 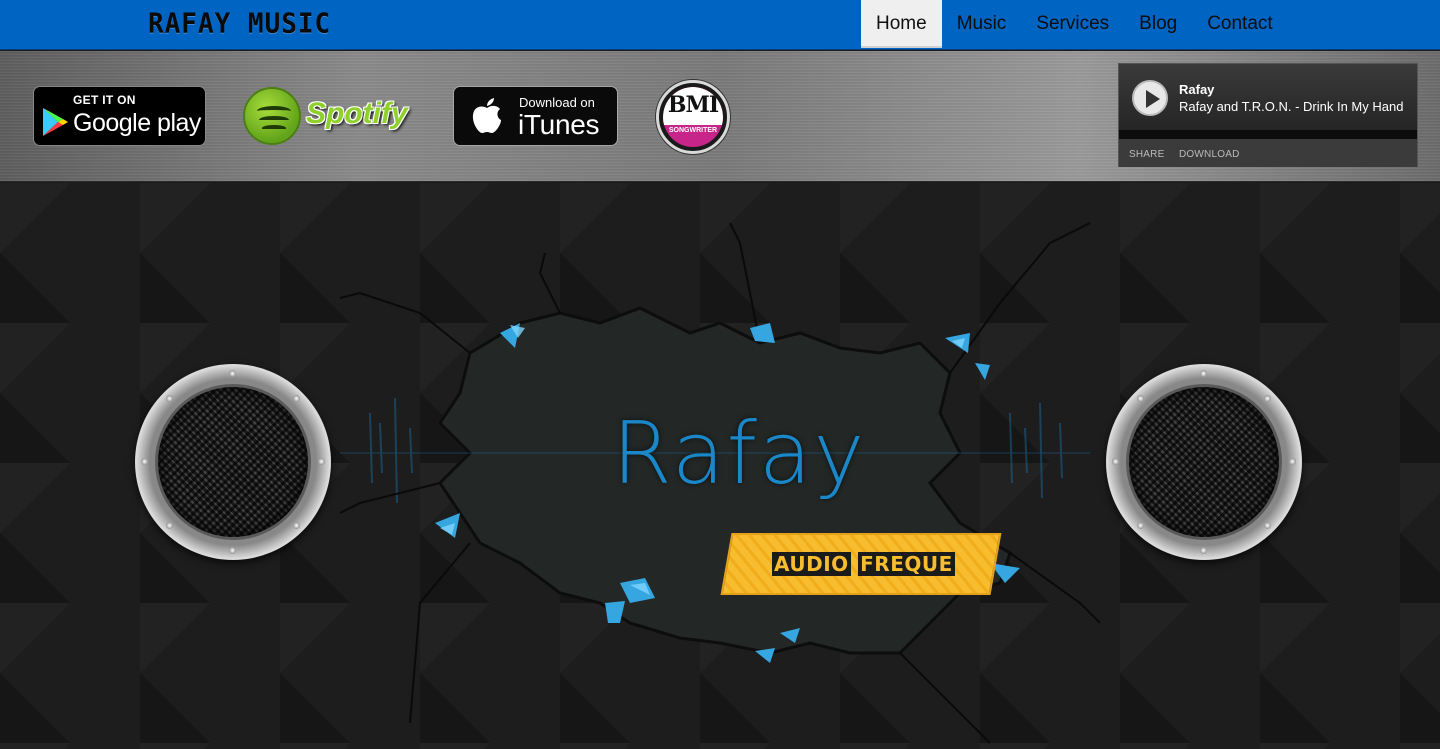 I want to click on player-footer: SHARE DOWNLOAD, so click(x=1268, y=153).